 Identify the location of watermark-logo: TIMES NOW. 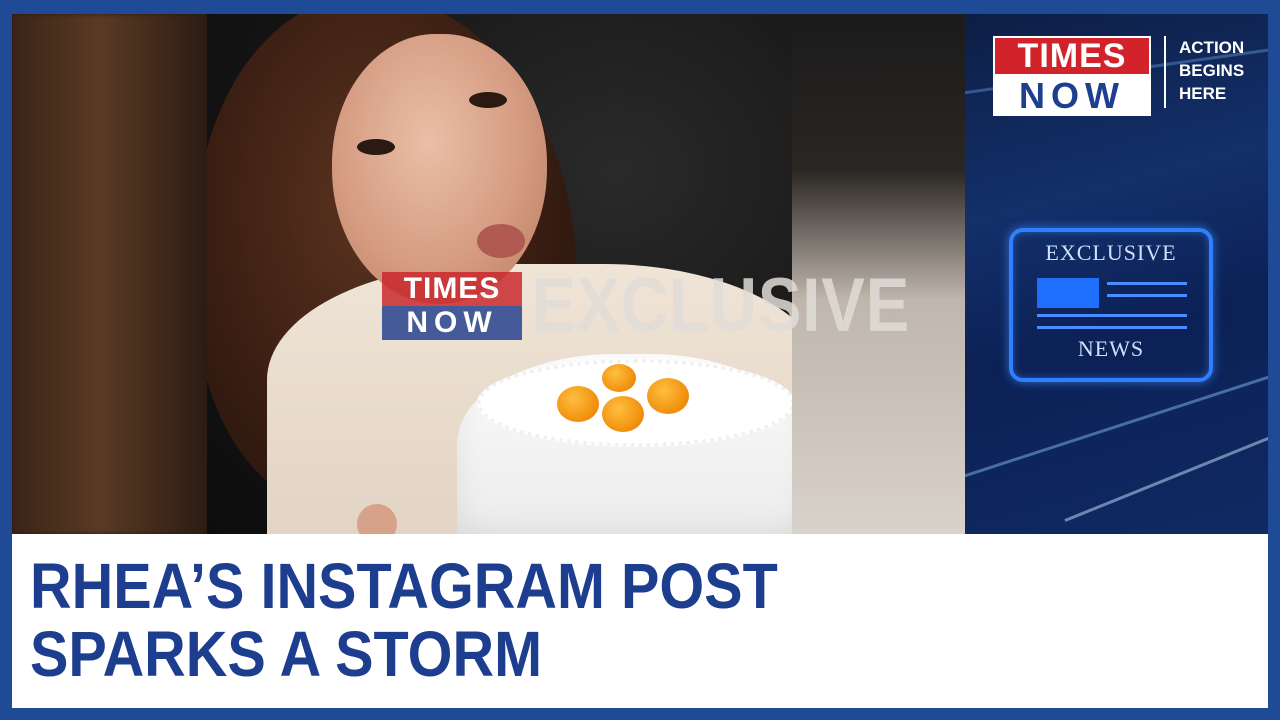
(452, 306).